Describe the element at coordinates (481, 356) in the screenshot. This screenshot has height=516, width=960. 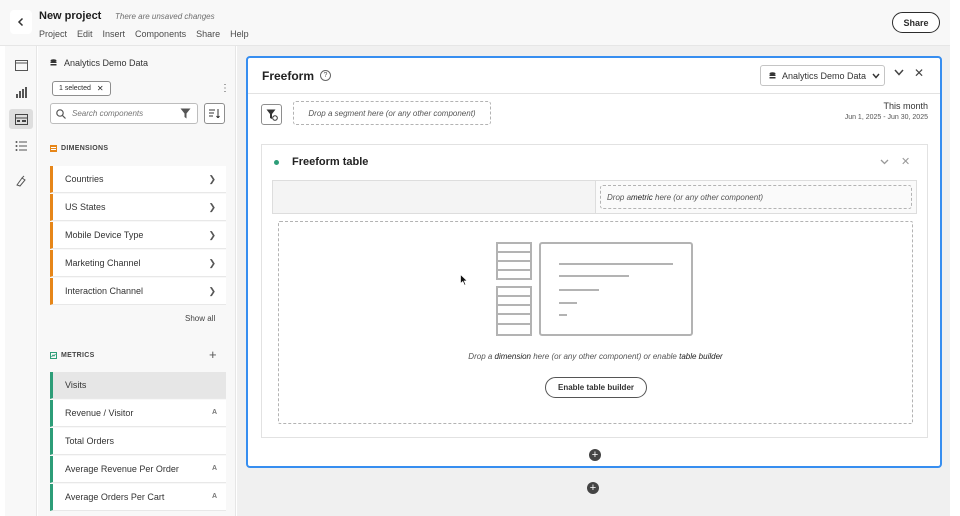
I see `dimension-drop-pre: Drop a` at that location.